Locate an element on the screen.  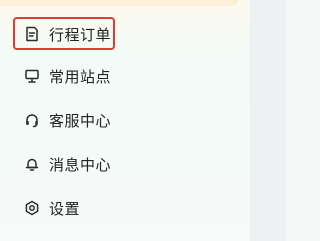
menu-item-trip-orders: 行程订单 is located at coordinates (67, 34).